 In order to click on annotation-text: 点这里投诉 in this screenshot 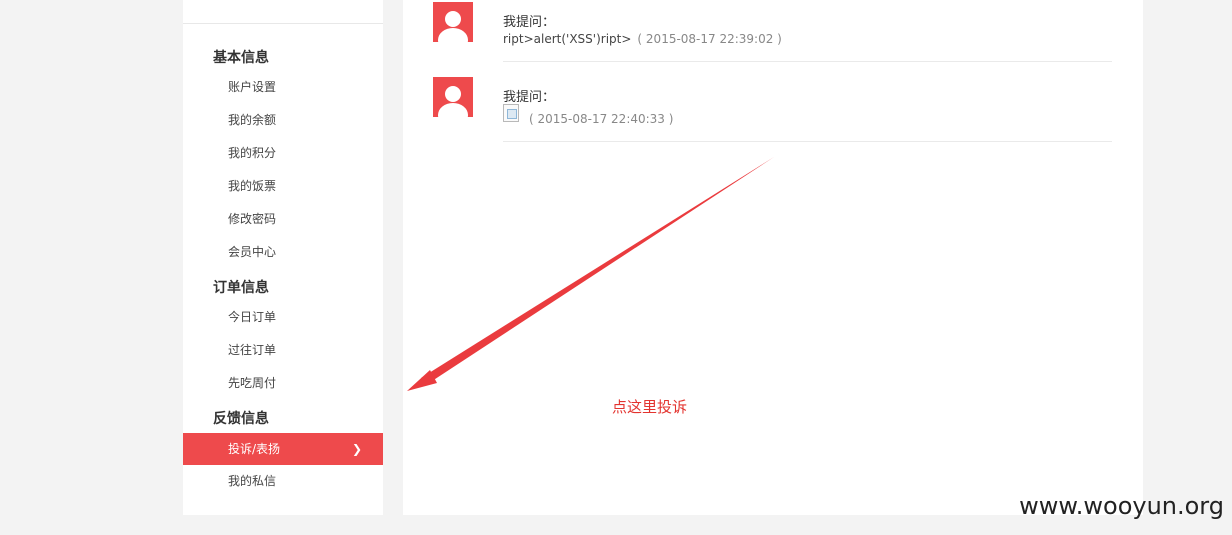, I will do `click(650, 407)`.